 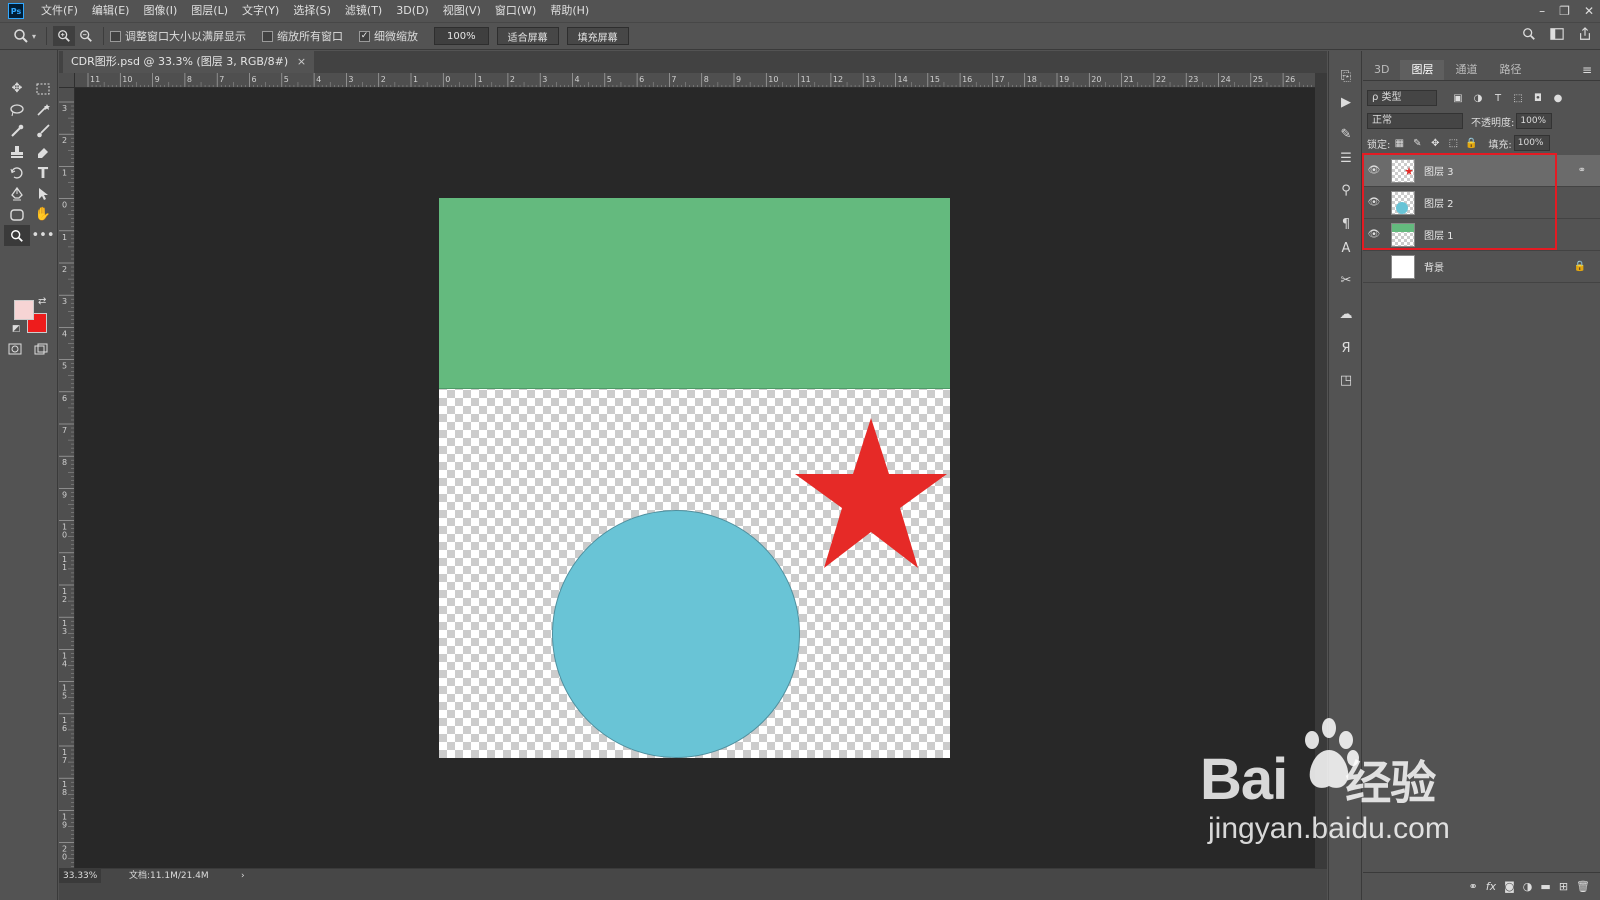 What do you see at coordinates (1458, 98) in the screenshot?
I see `filter-pixel-icon: ▣` at bounding box center [1458, 98].